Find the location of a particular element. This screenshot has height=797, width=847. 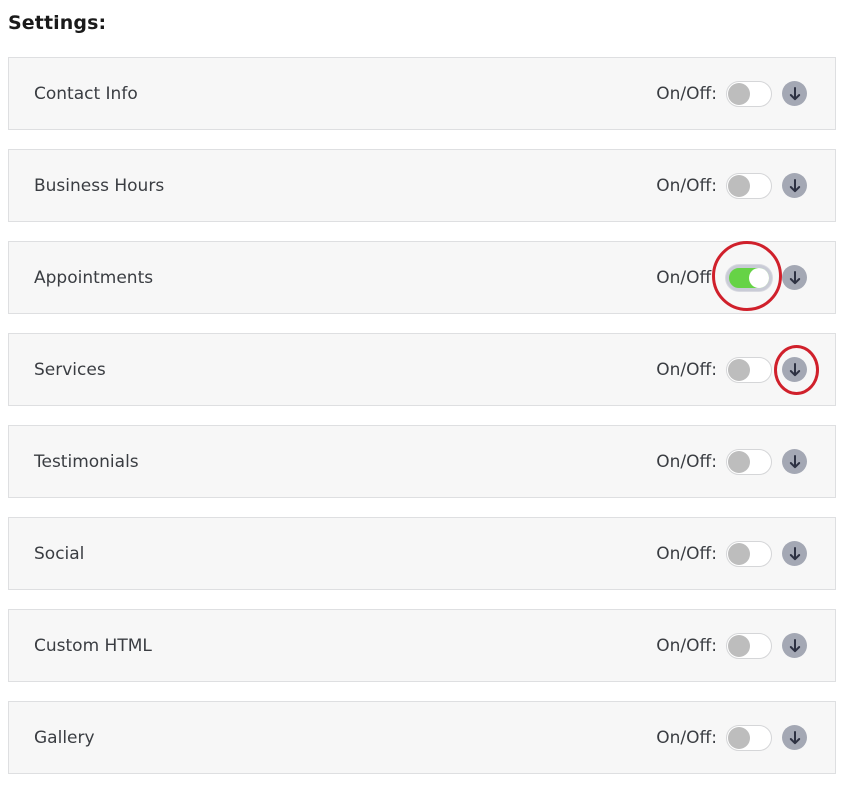

setting-label: Custom HTML is located at coordinates (93, 645).